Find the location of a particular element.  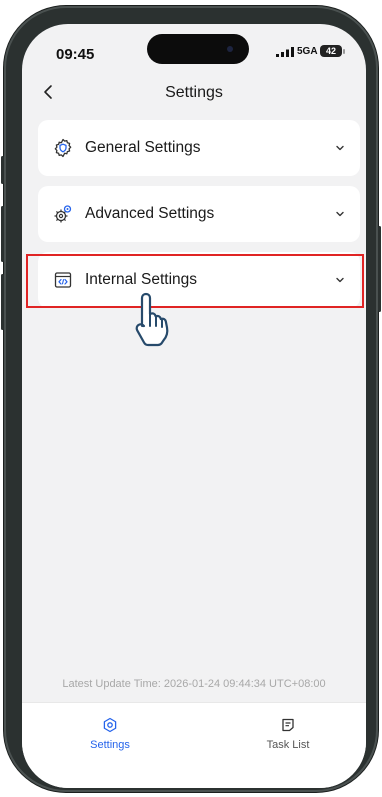

code-window-icon is located at coordinates (63, 280).